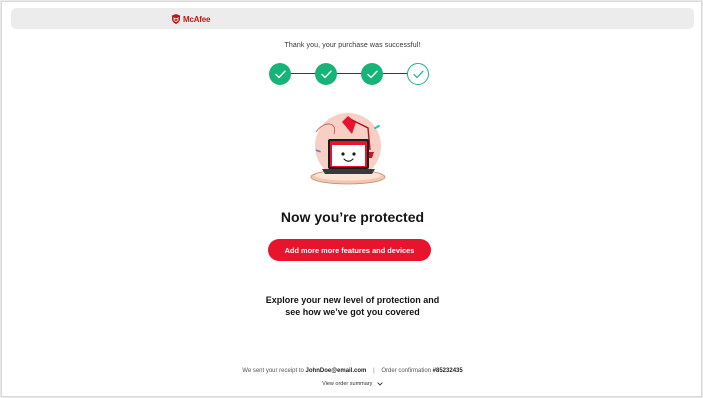 This screenshot has height=398, width=703. Describe the element at coordinates (352, 312) in the screenshot. I see `explore-line-2: see how we’ve got you covered` at that location.